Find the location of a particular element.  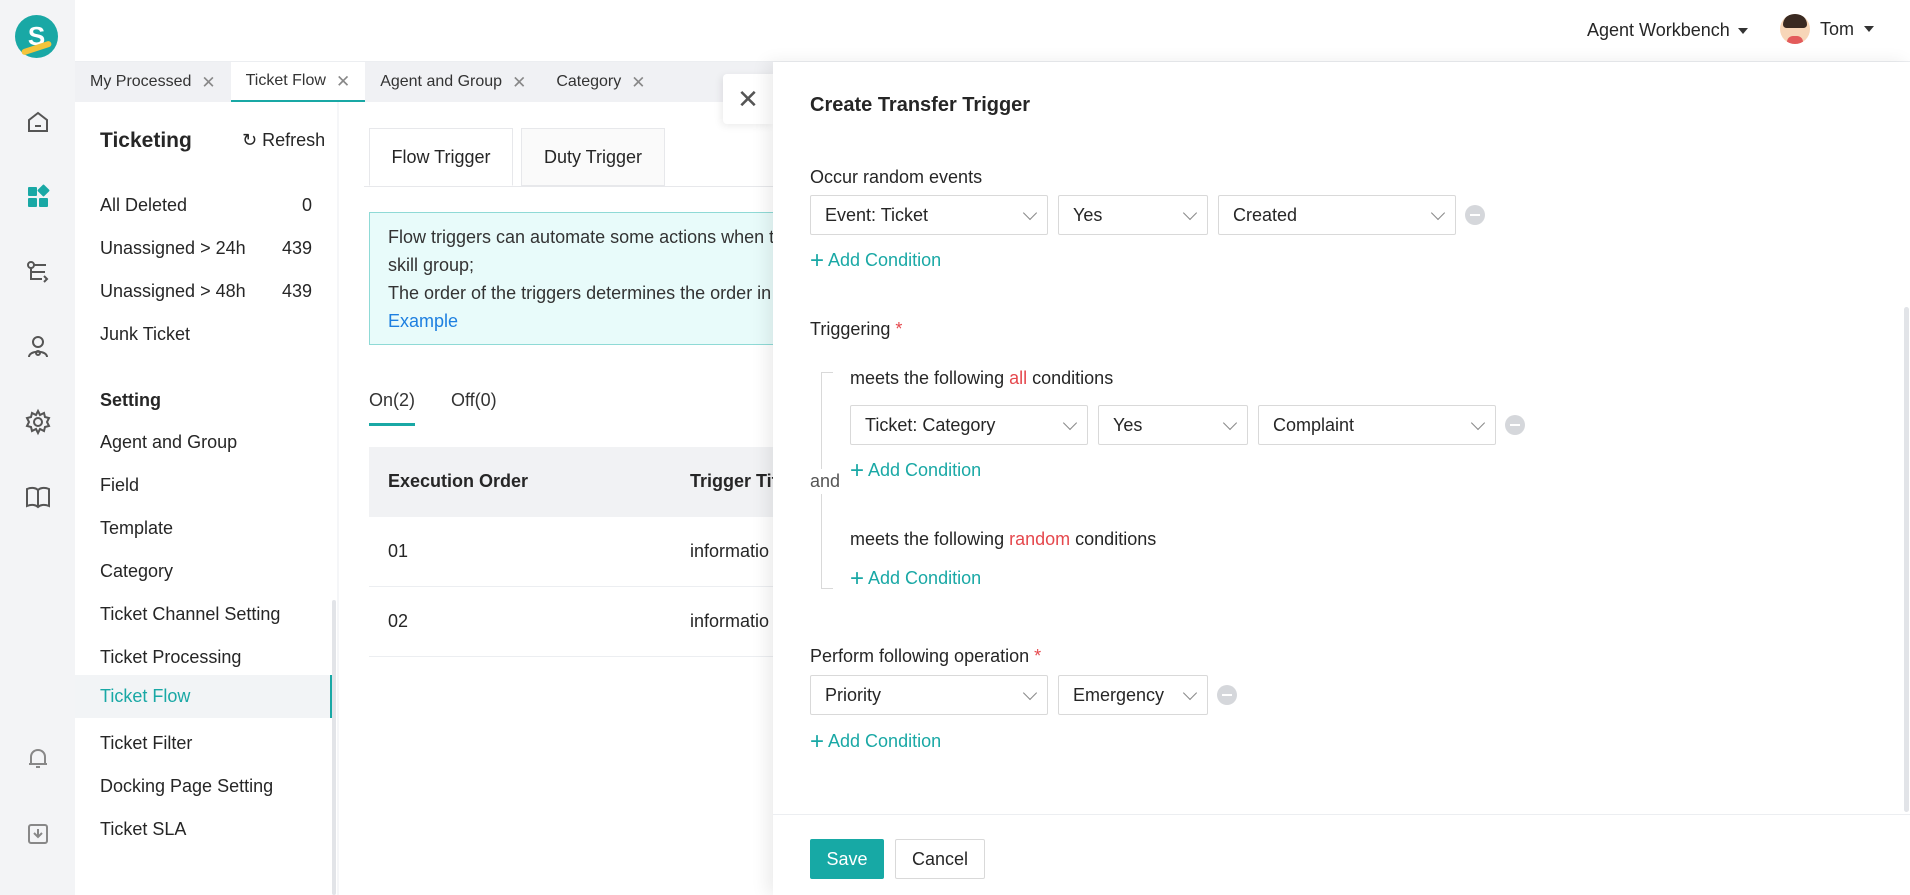

save-button: Save is located at coordinates (847, 859).